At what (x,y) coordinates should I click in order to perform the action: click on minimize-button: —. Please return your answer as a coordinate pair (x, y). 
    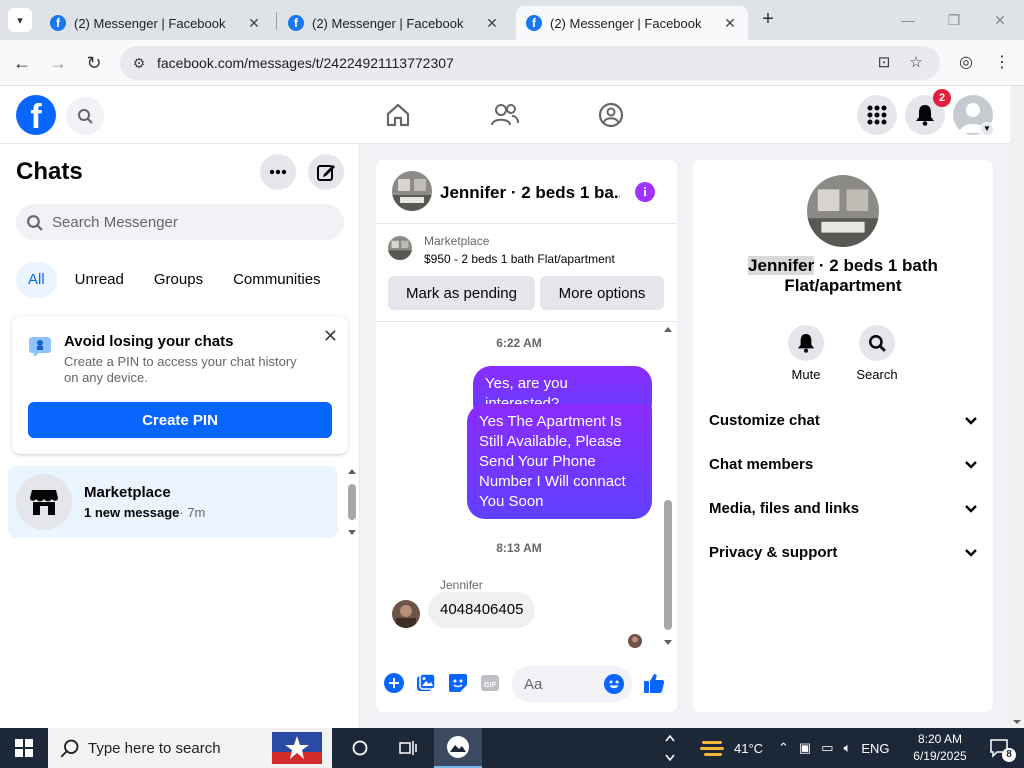
    Looking at the image, I should click on (908, 20).